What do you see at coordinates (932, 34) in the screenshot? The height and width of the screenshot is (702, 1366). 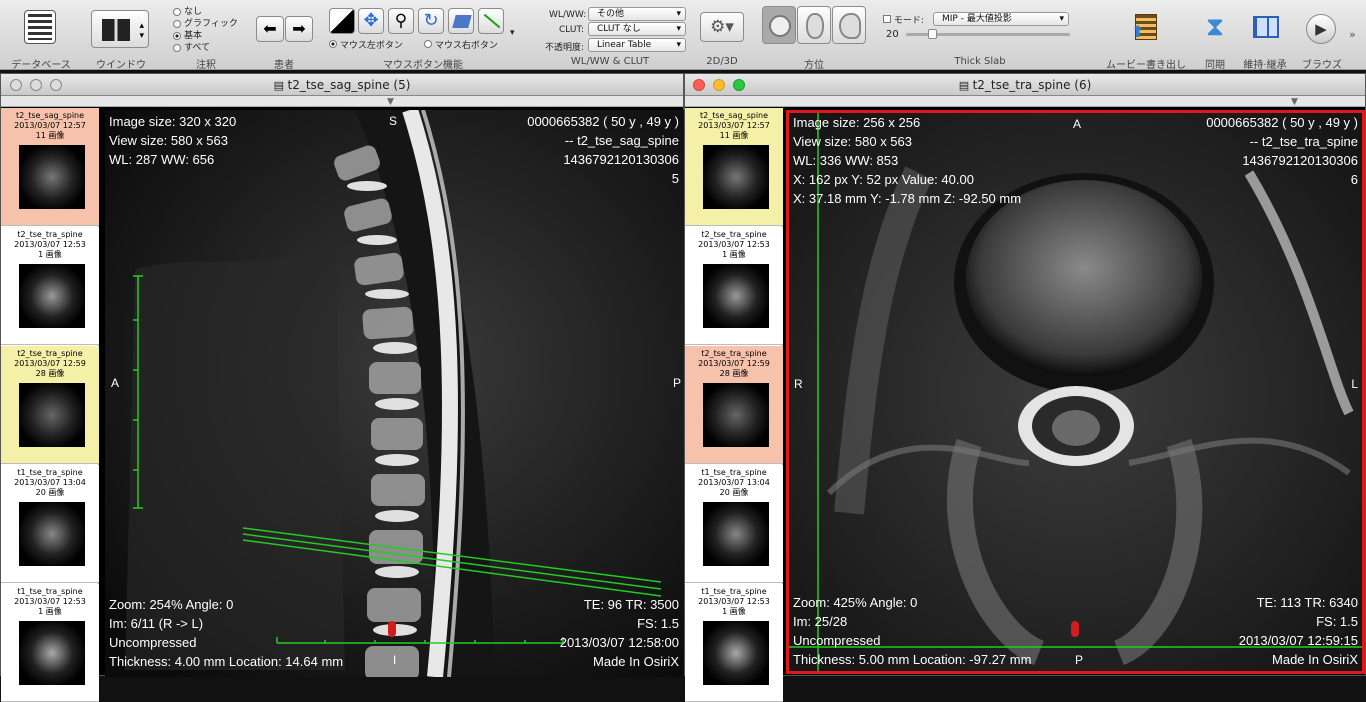 I see `slab-slider-knob` at bounding box center [932, 34].